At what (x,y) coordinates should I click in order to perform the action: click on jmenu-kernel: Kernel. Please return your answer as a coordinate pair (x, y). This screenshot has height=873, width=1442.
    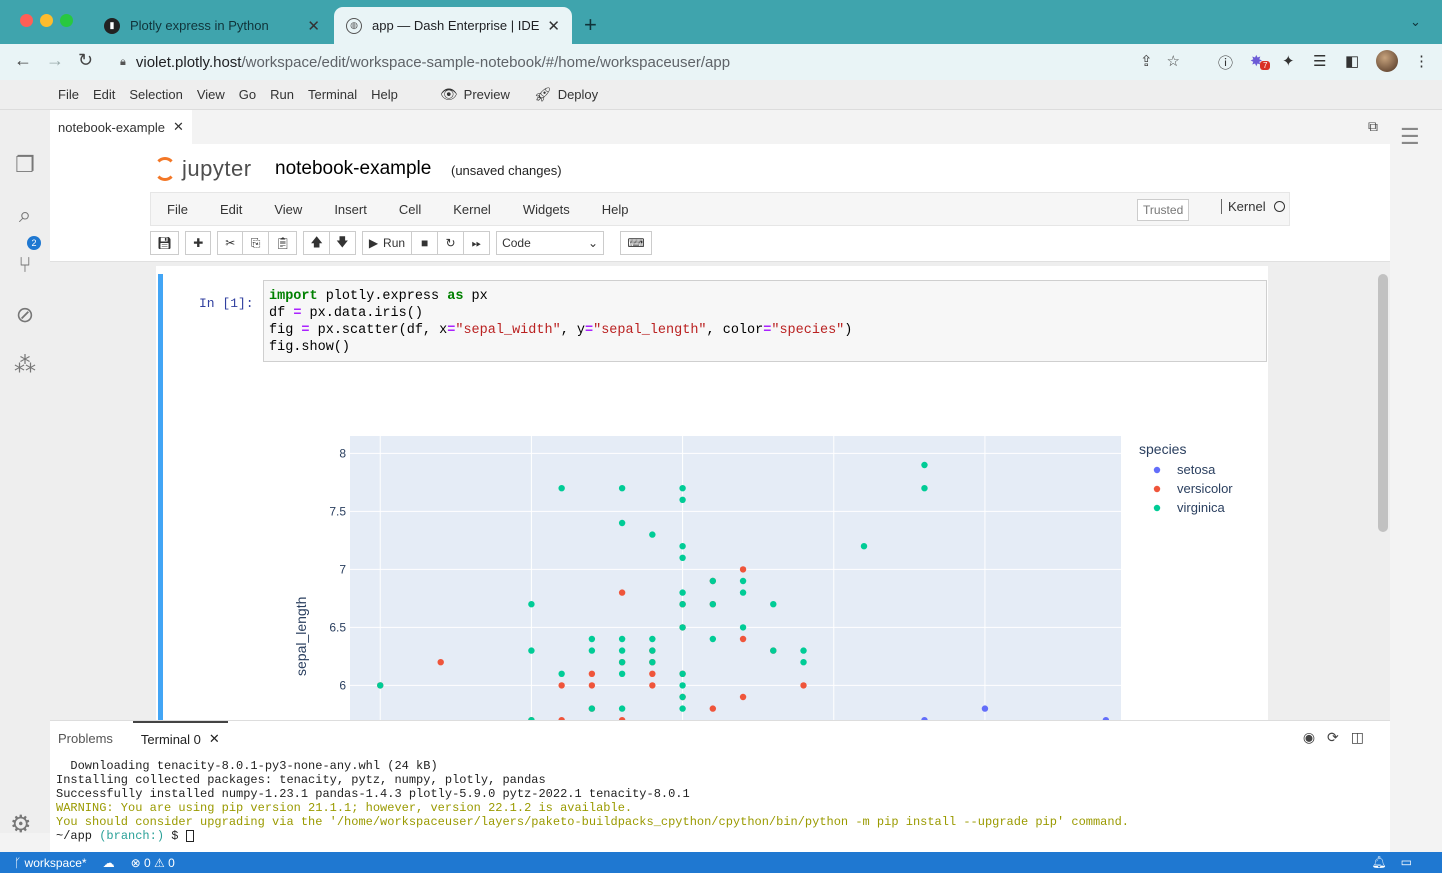
    Looking at the image, I should click on (472, 209).